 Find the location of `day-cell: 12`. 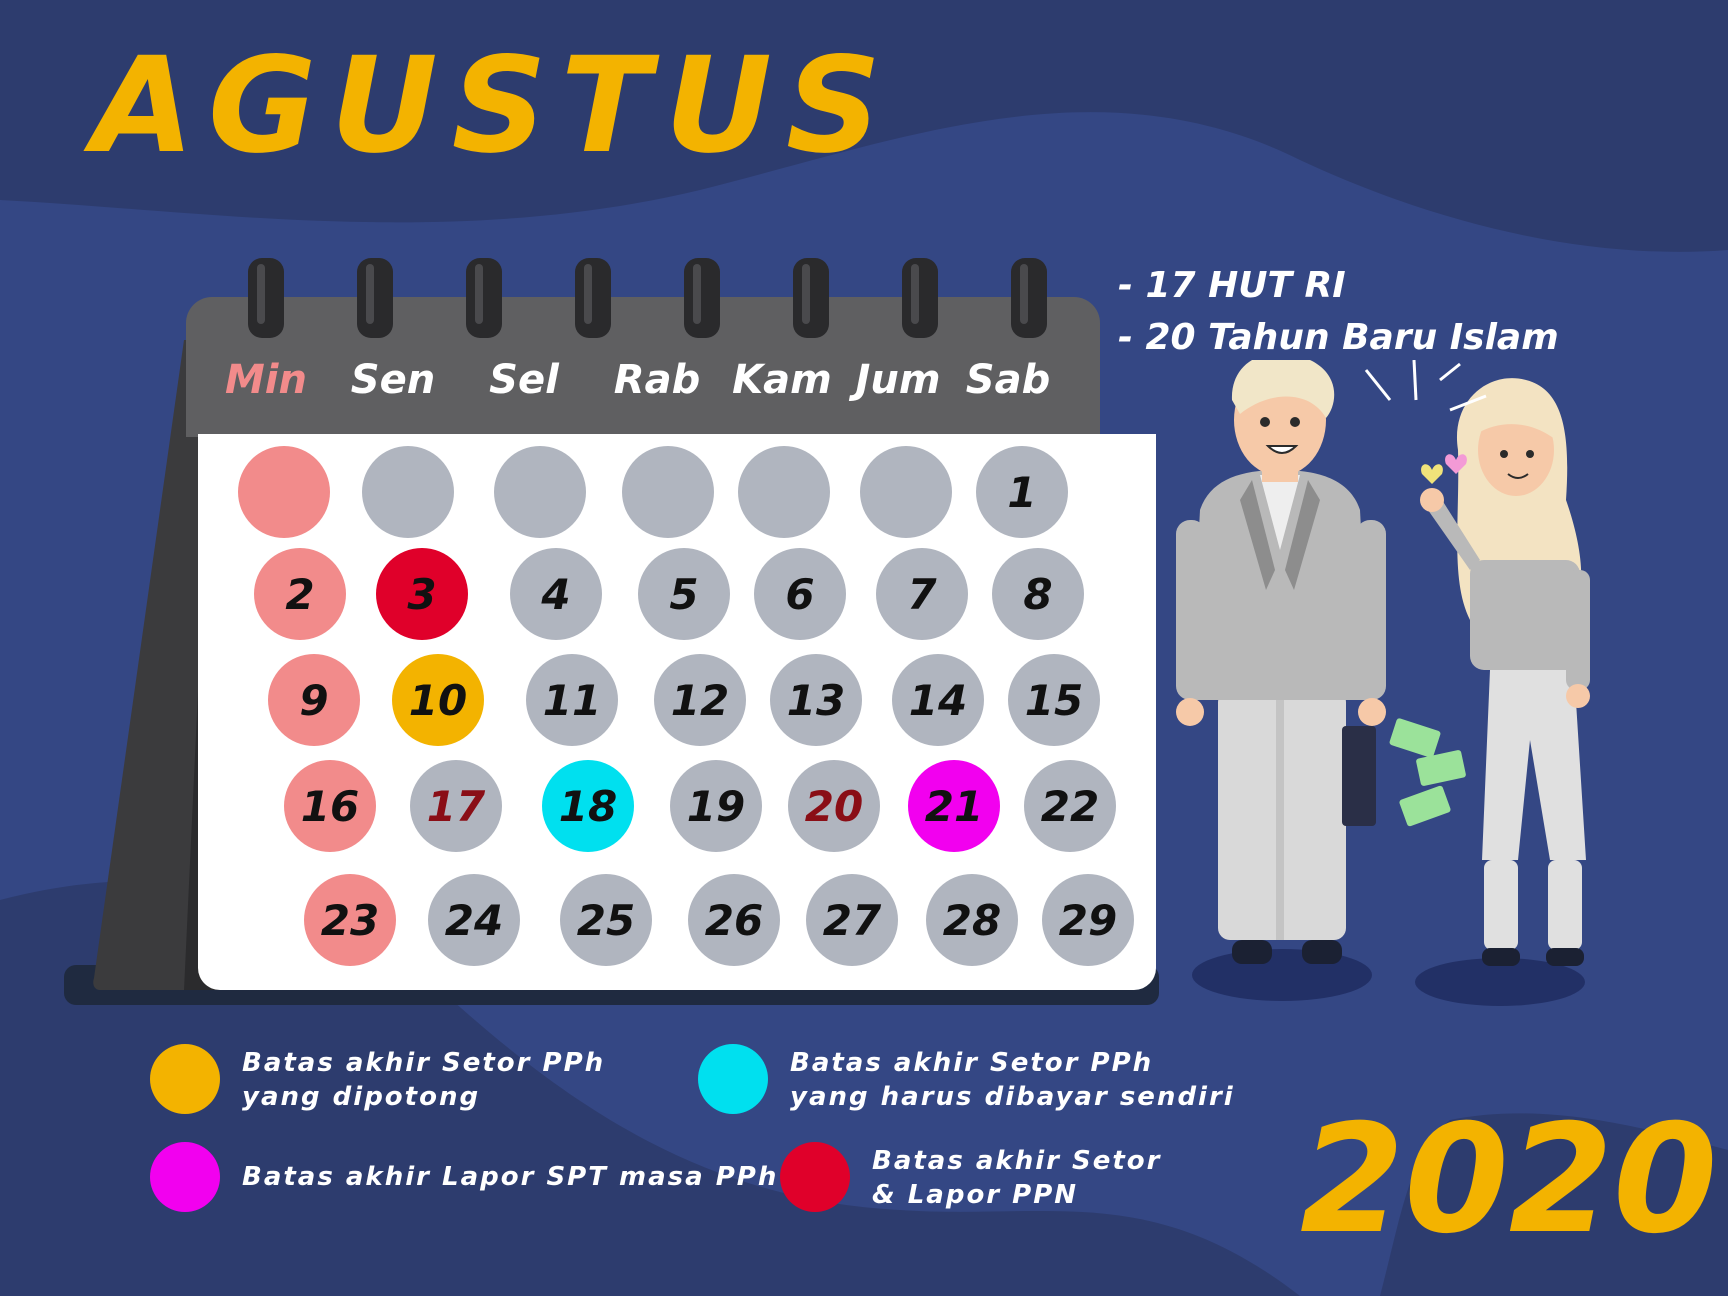

day-cell: 12 is located at coordinates (700, 700).